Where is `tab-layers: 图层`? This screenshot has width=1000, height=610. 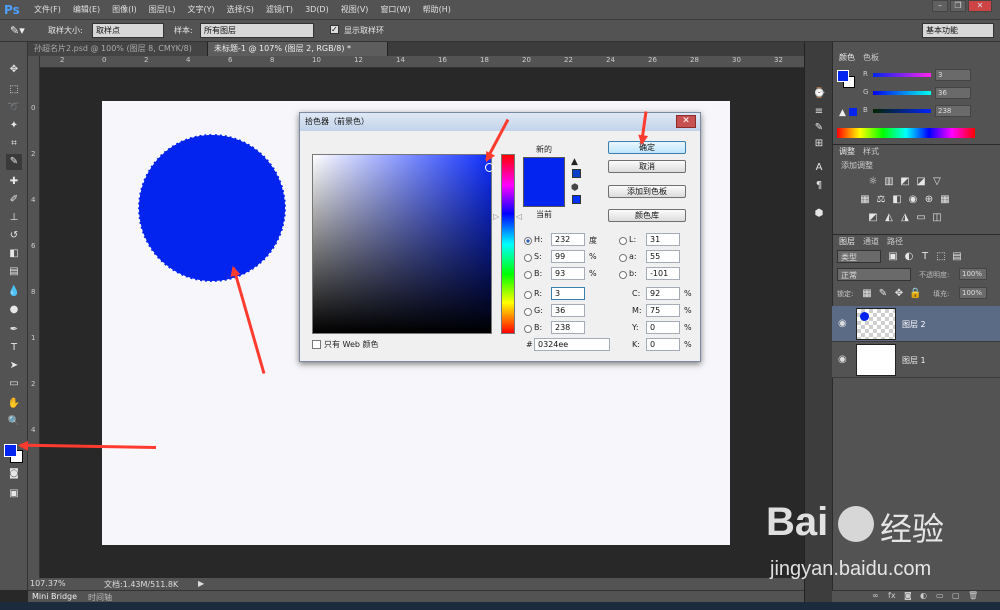 tab-layers: 图层 is located at coordinates (847, 242).